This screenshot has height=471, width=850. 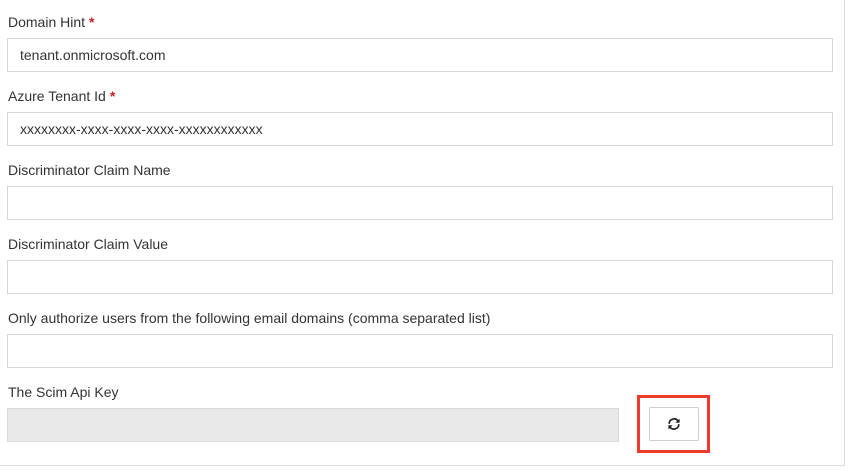 What do you see at coordinates (57, 96) in the screenshot?
I see `azure-tenant-id-label-text: Azure Tenant Id` at bounding box center [57, 96].